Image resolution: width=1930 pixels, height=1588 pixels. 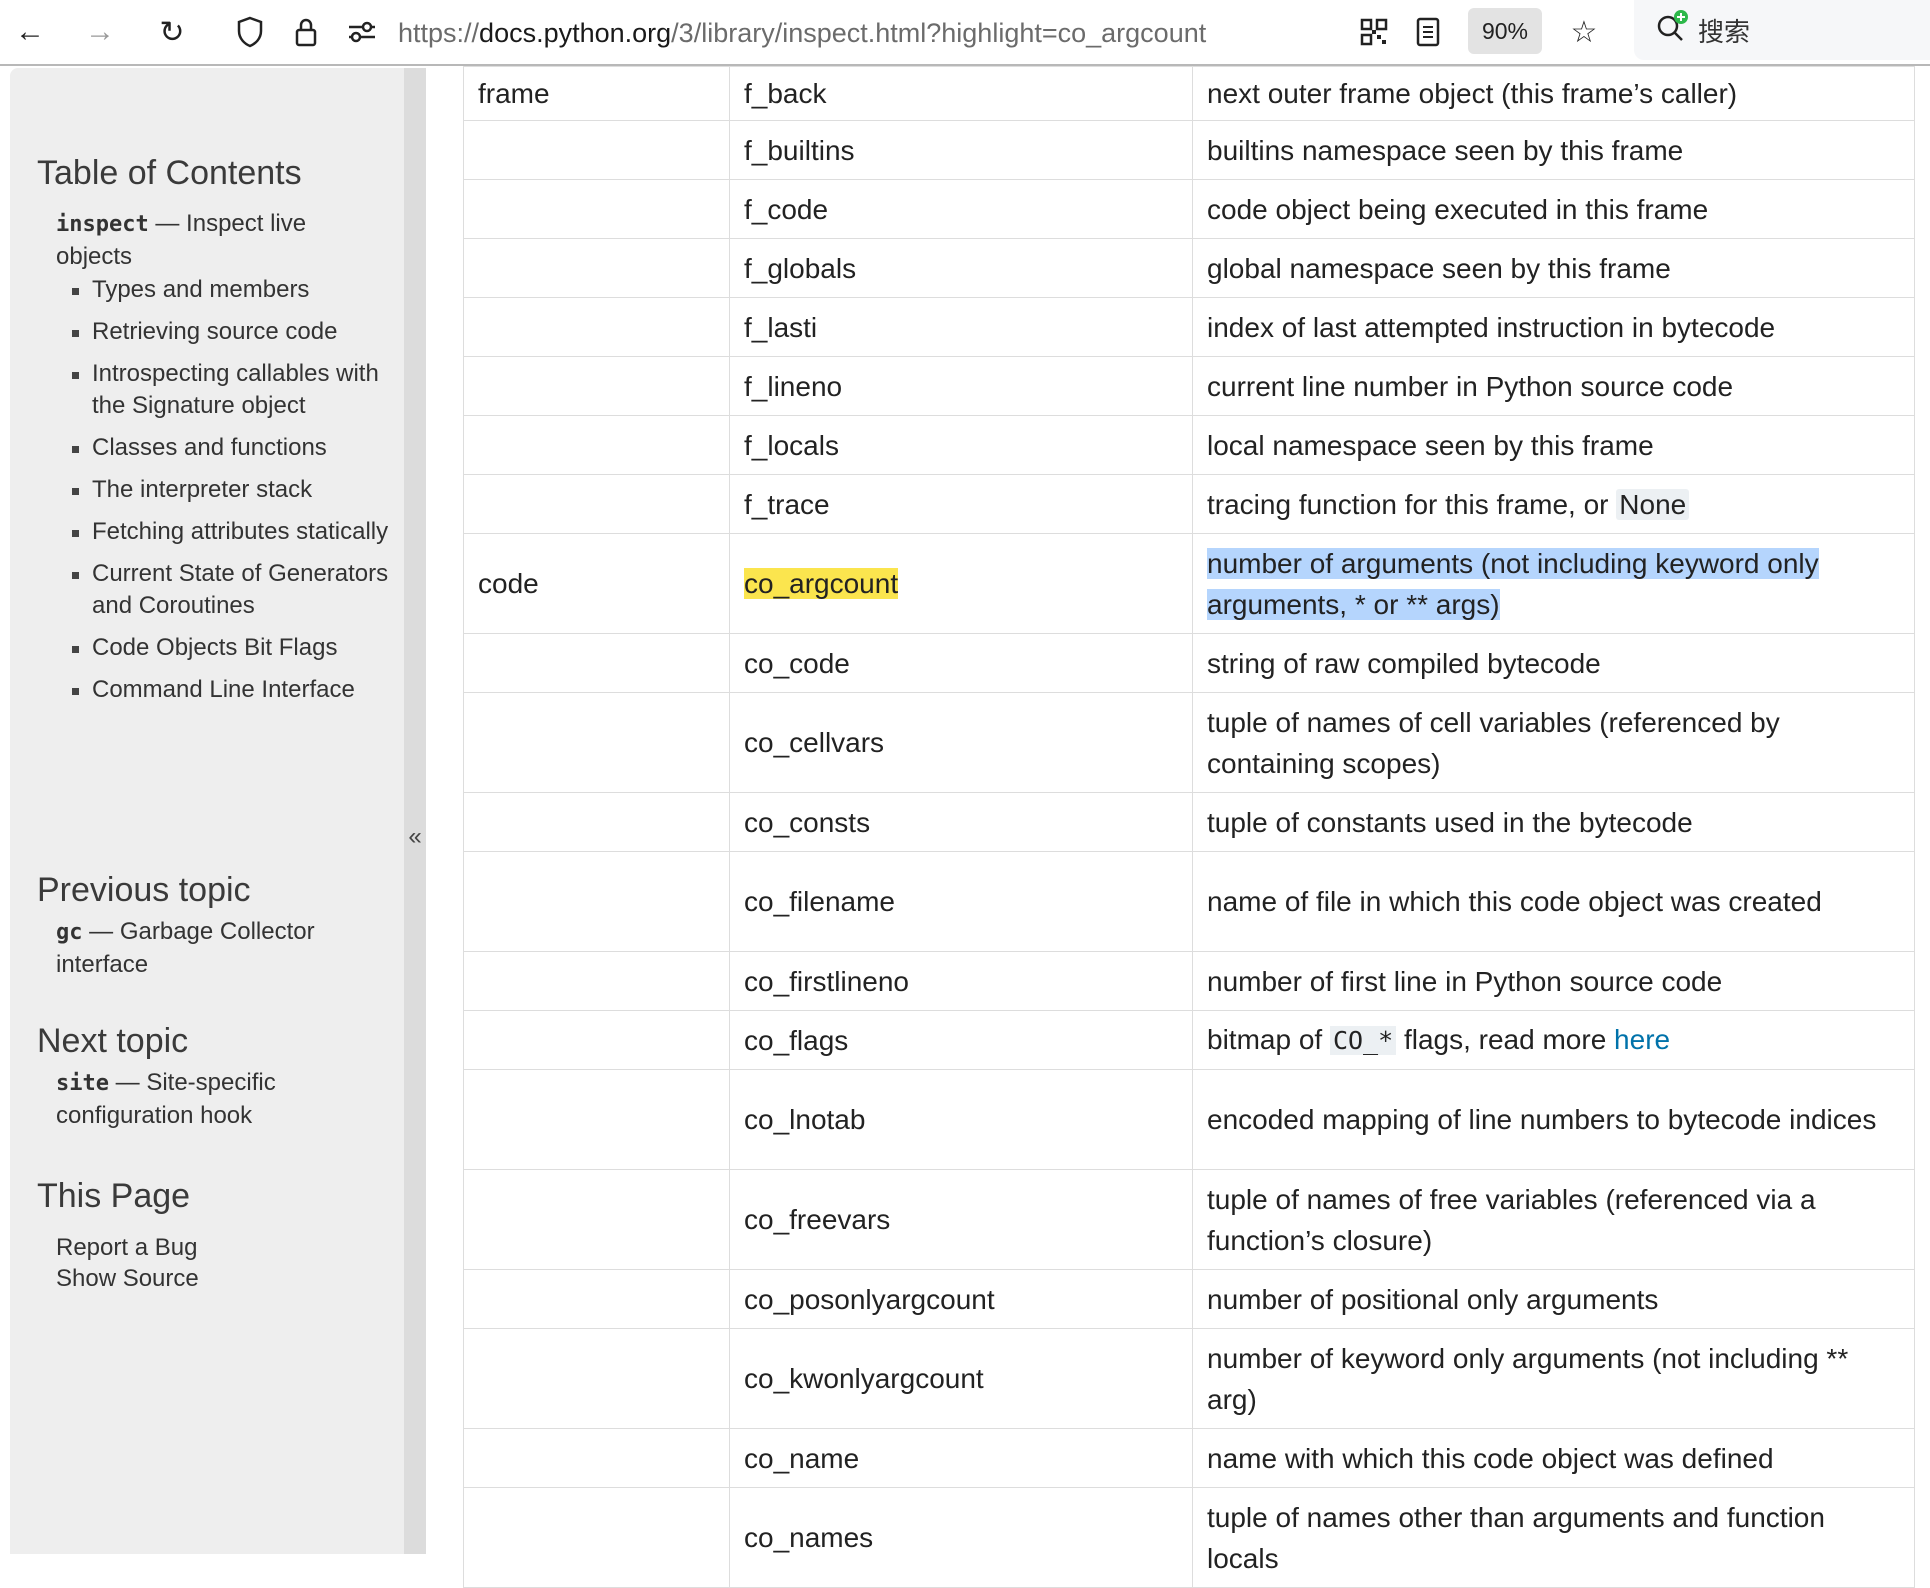 What do you see at coordinates (786, 209) in the screenshot?
I see `attribute-name: f_code` at bounding box center [786, 209].